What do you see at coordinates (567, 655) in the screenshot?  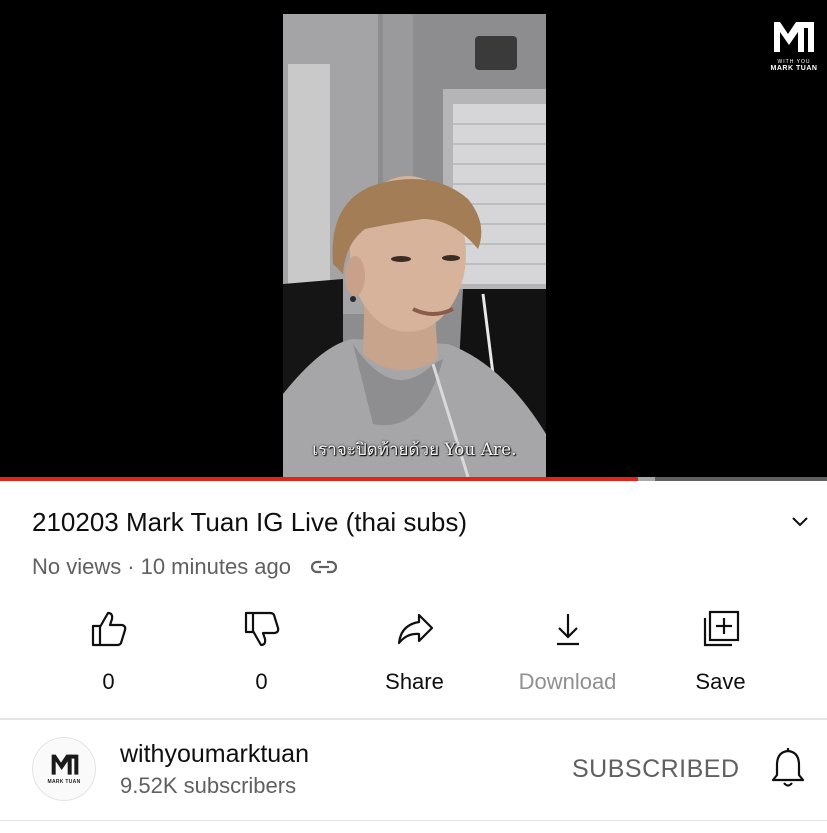 I see `download-button: Download` at bounding box center [567, 655].